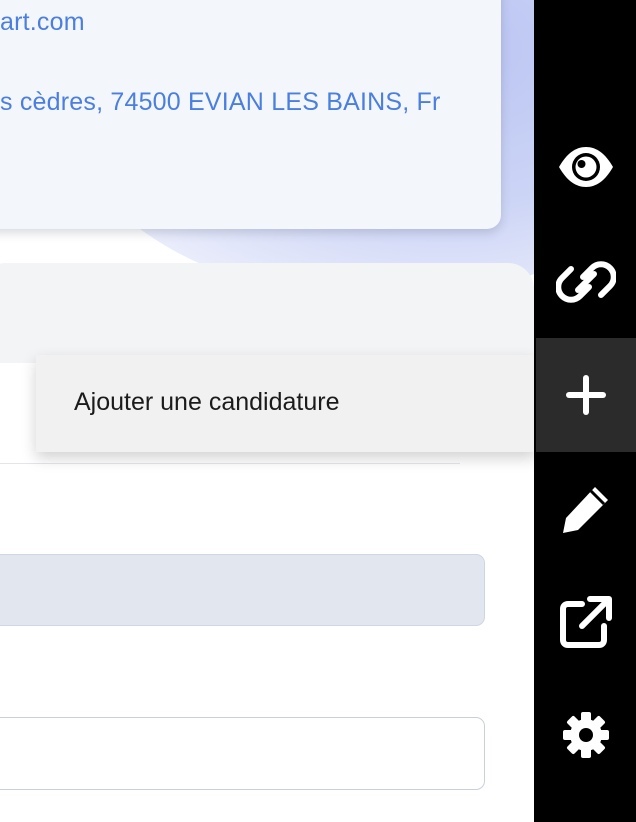 The width and height of the screenshot is (636, 822). I want to click on contact-address-link: s cèdres, 74500 EVIAN LES BAINS, Fr, so click(220, 102).